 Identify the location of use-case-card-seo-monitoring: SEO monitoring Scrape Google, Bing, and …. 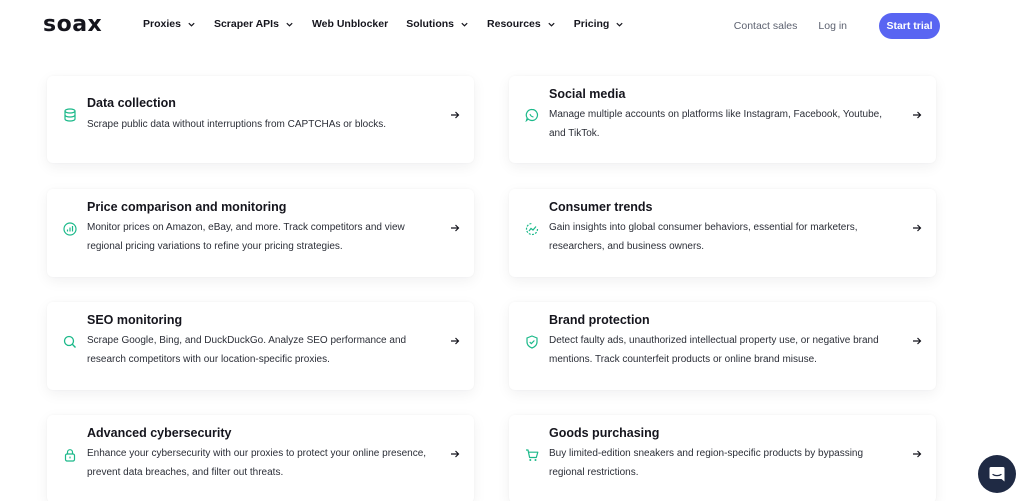
(260, 346).